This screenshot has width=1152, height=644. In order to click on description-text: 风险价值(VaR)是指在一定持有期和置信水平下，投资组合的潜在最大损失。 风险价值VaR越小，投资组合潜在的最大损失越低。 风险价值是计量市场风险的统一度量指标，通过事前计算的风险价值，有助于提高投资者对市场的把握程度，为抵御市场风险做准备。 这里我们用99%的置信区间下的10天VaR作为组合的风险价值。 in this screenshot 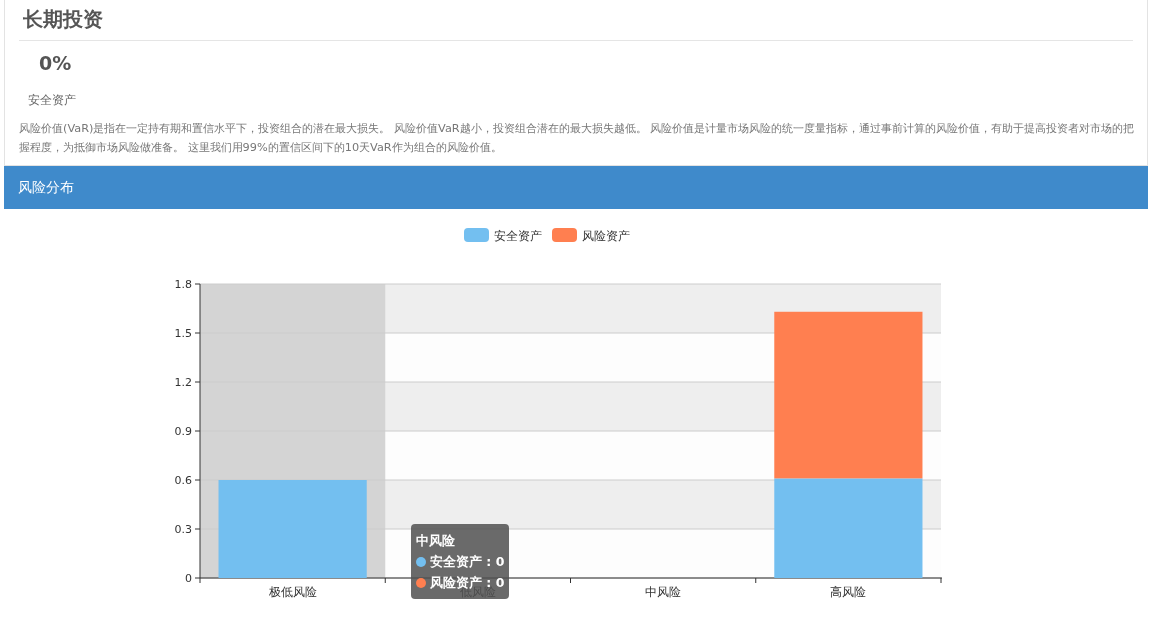, I will do `click(577, 138)`.